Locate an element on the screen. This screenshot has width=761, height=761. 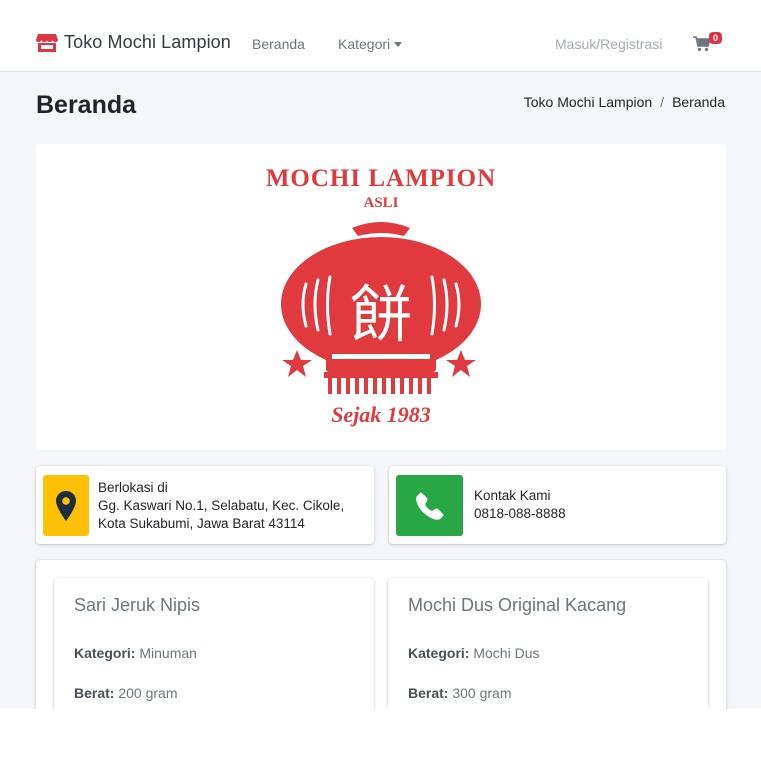
mochi-lampion-logo: MOCHI LAMPION ASLI Sejak 1983 餅 is located at coordinates (381, 296).